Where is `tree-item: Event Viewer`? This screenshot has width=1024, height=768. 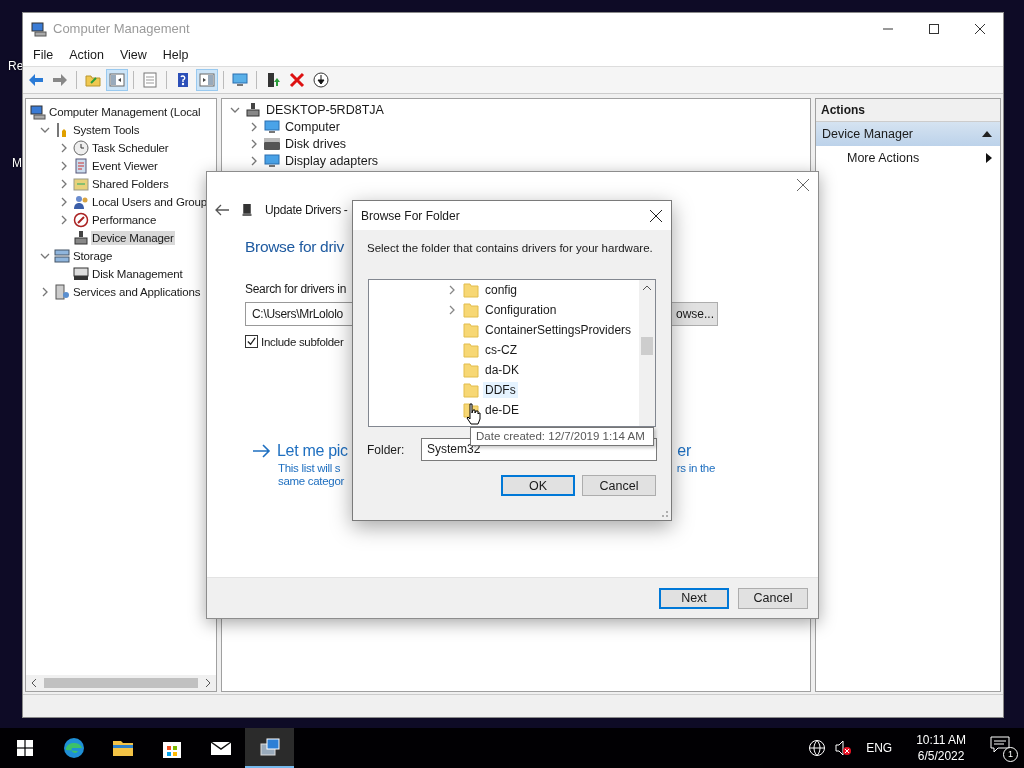
tree-item: Event Viewer is located at coordinates (125, 166).